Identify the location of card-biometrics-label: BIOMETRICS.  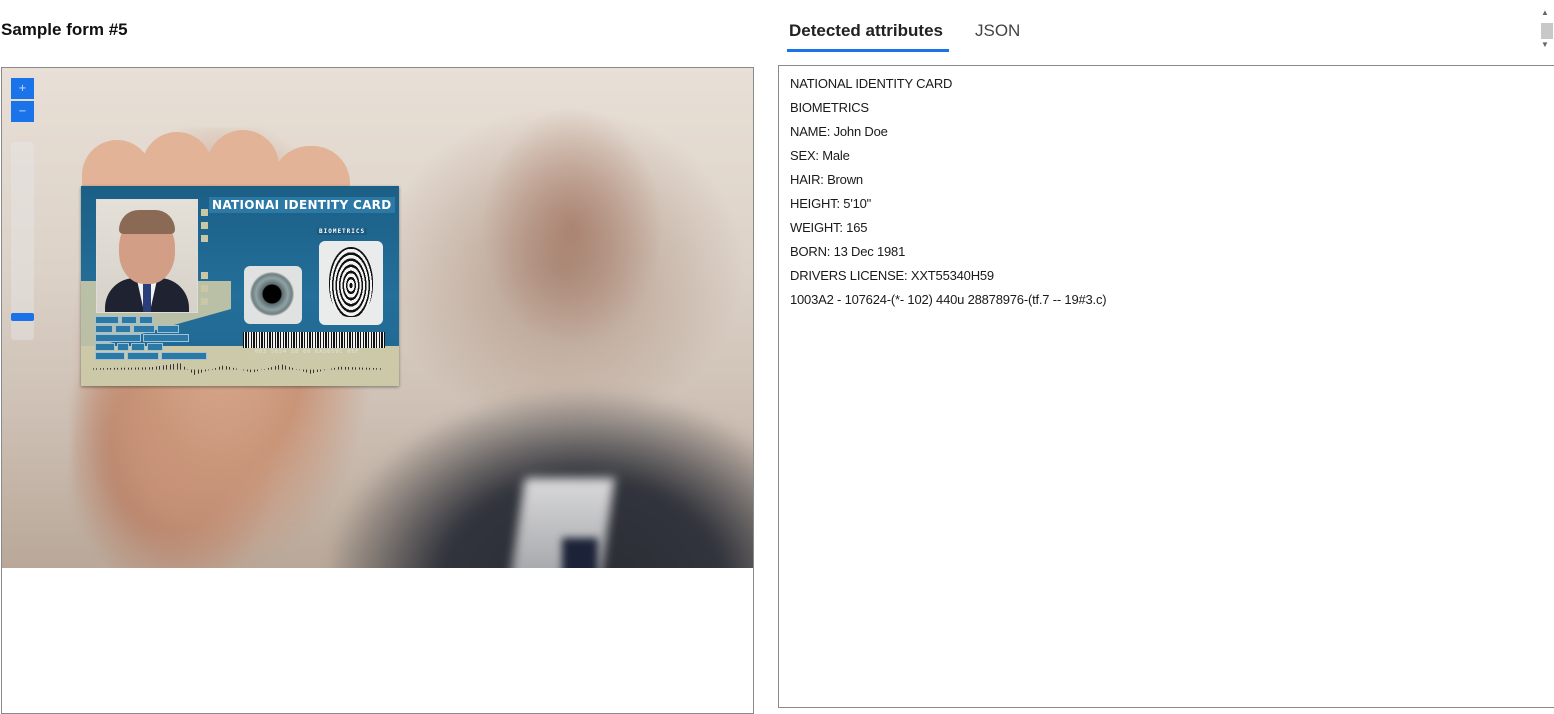
(342, 231).